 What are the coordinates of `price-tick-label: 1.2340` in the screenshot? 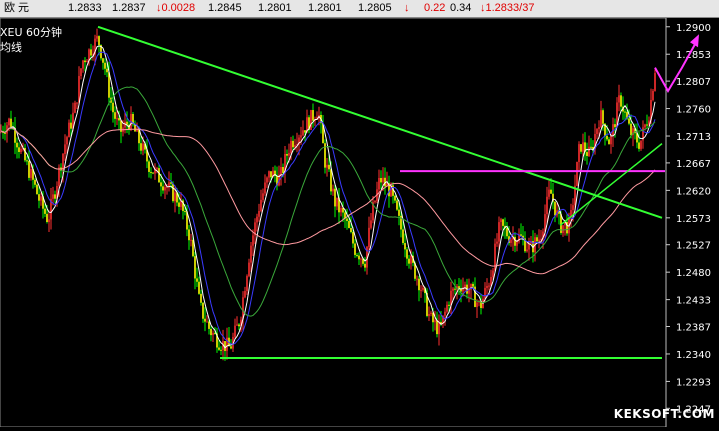 It's located at (693, 355).